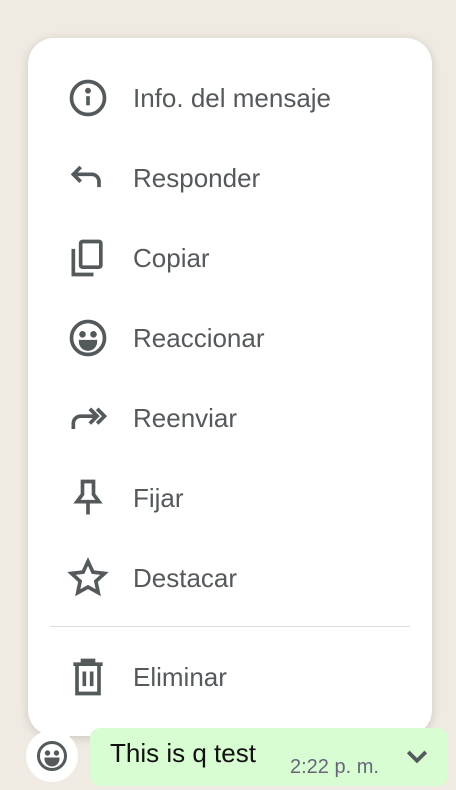 Image resolution: width=456 pixels, height=790 pixels. I want to click on info-icon, so click(88, 98).